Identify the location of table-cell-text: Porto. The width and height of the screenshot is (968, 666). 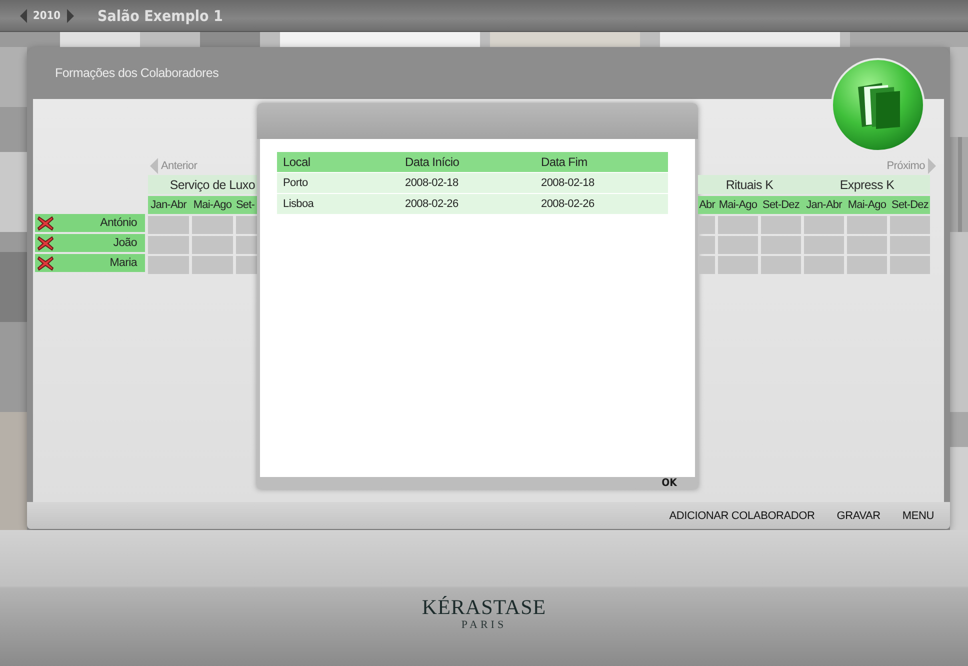
(295, 183).